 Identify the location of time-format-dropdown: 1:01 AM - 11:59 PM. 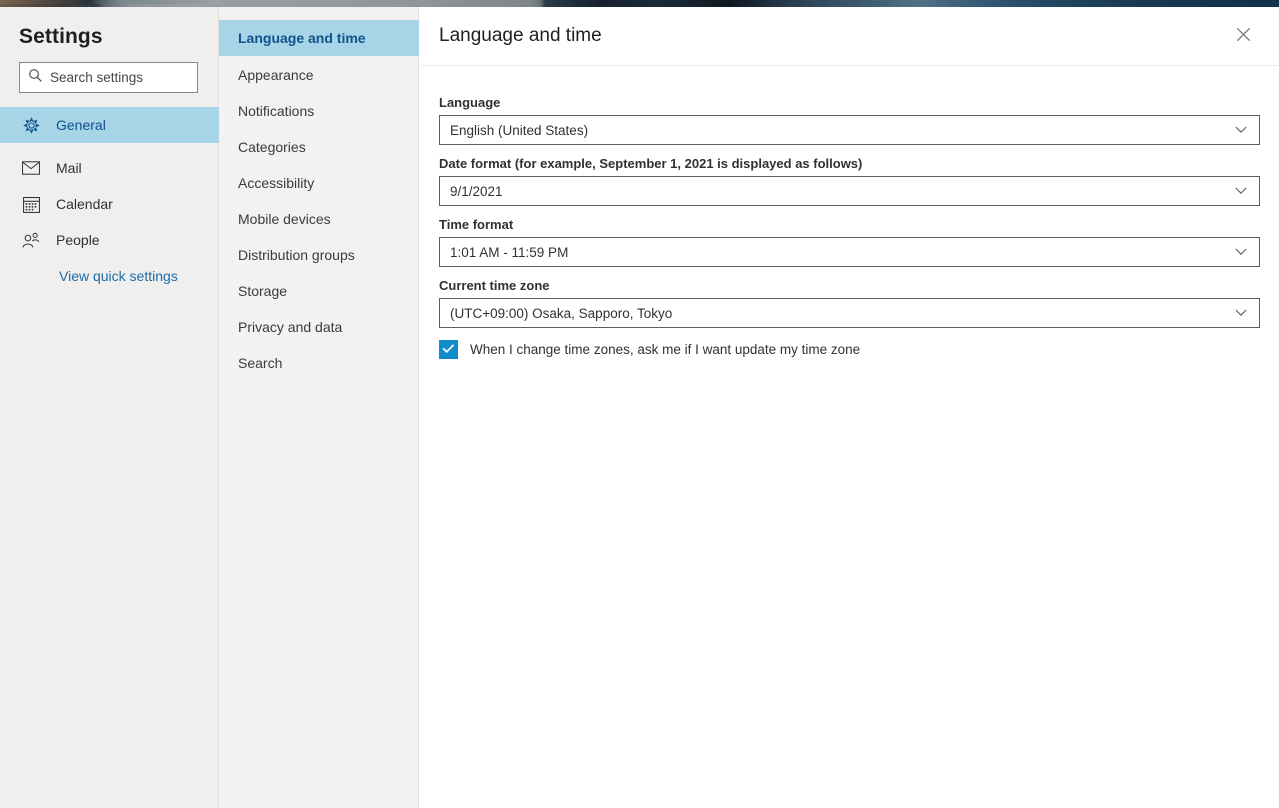
(849, 252).